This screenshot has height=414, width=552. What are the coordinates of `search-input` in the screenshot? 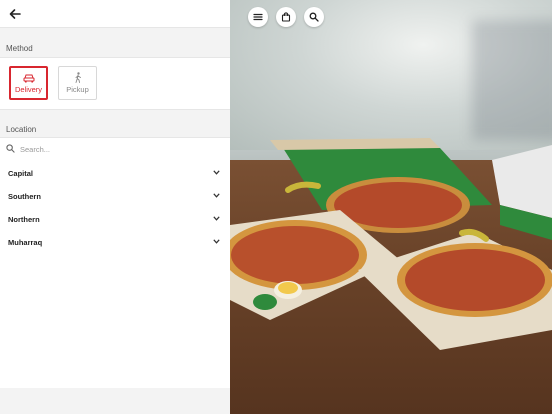 It's located at (120, 149).